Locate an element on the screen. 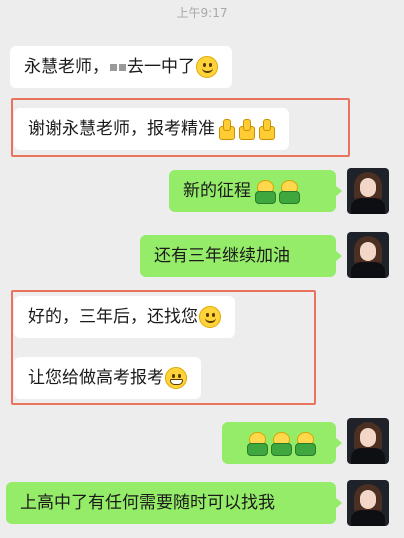 Image resolution: width=404 pixels, height=538 pixels. message-text: 永慧老师， is located at coordinates (66, 67).